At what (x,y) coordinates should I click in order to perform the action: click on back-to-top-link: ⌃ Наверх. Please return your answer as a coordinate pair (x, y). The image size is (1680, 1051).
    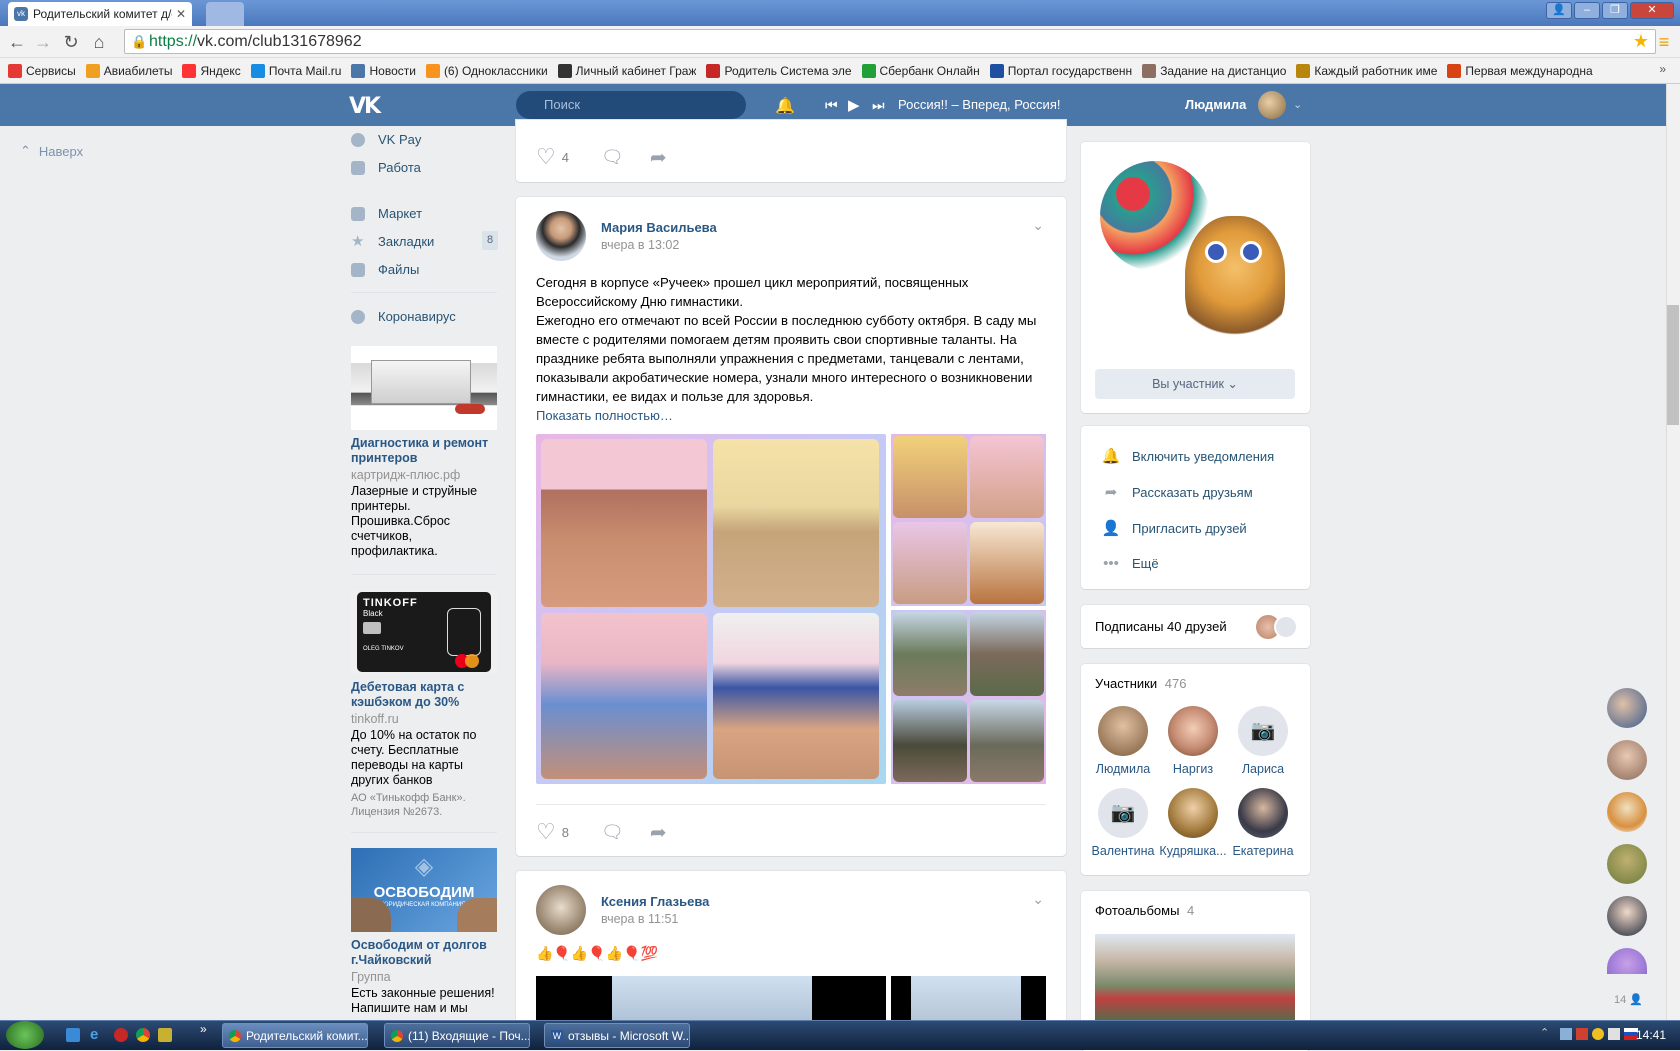
    Looking at the image, I should click on (51, 151).